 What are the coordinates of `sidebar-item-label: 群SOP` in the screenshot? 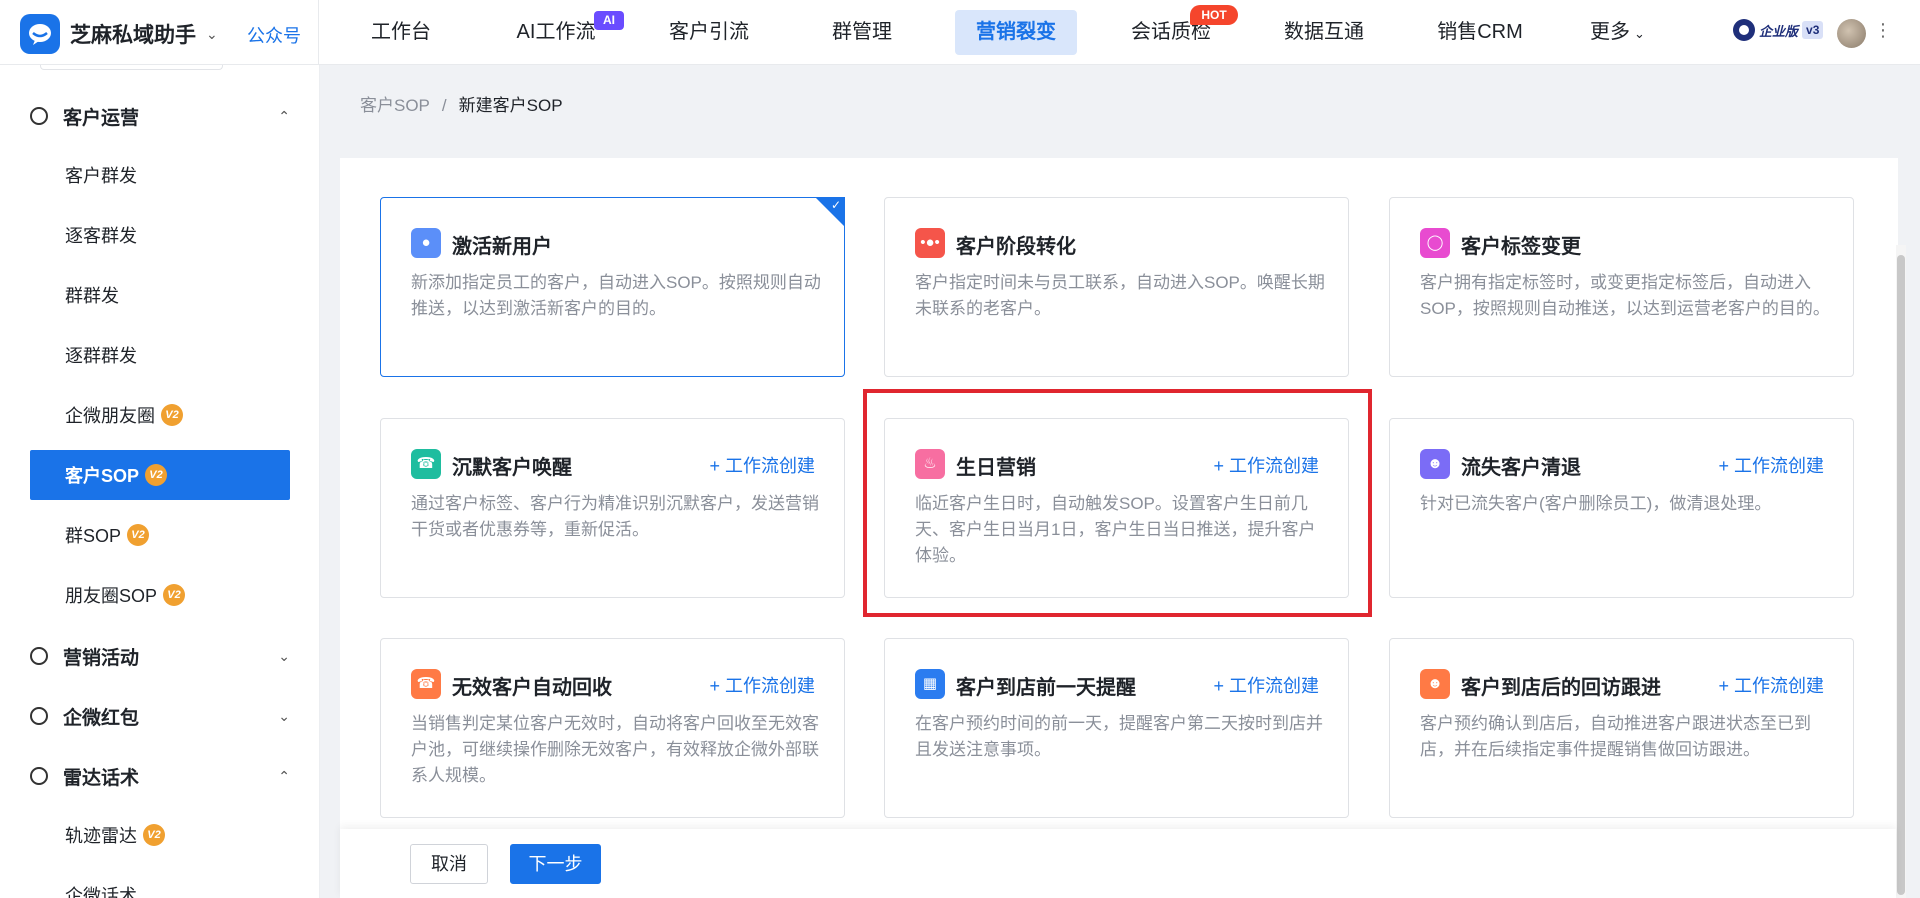 It's located at (93, 536).